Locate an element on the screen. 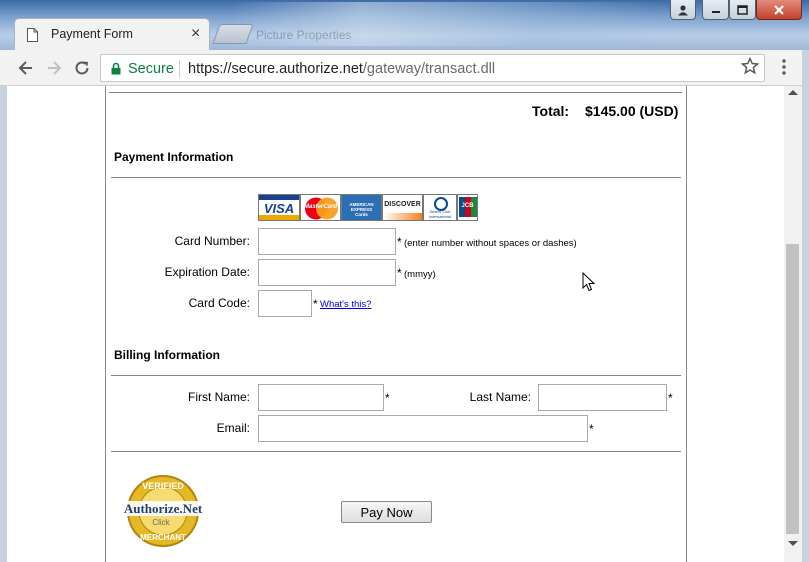 The image size is (809, 562). profile-button is located at coordinates (683, 10).